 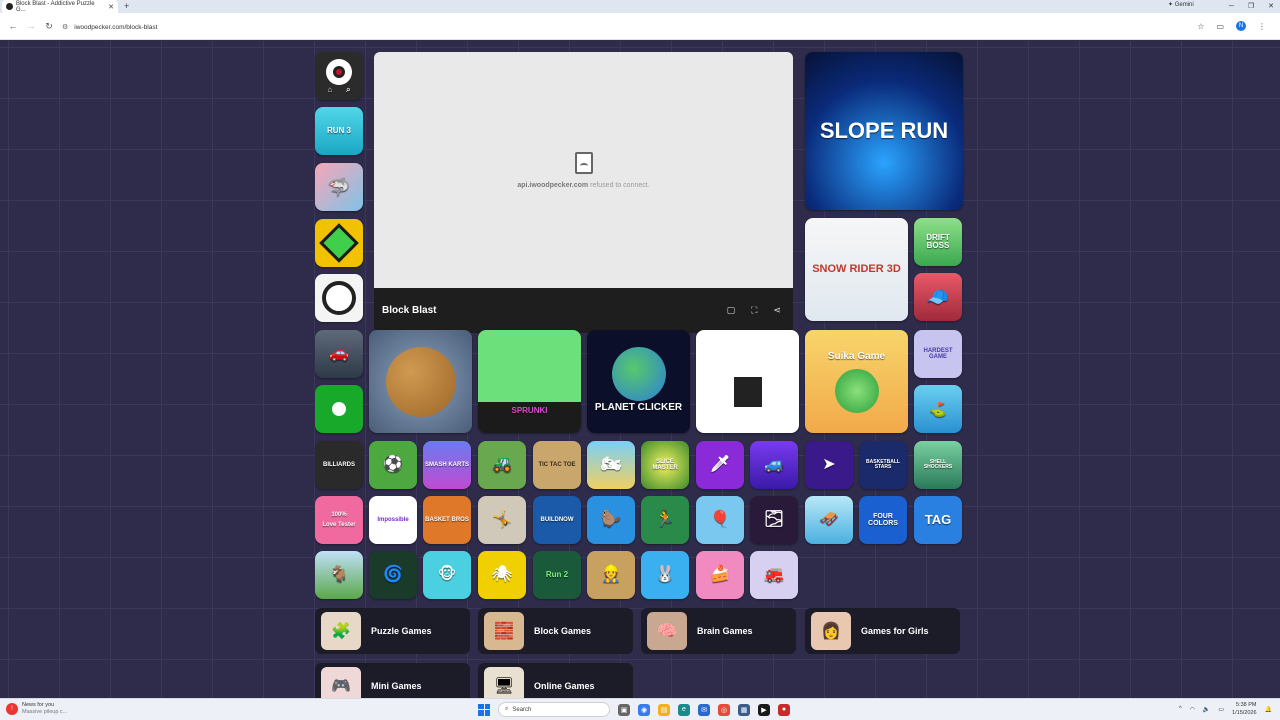 I want to click on back-icon: ←, so click(x=13, y=26).